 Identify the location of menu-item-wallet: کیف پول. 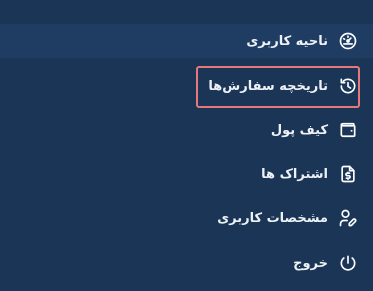
(315, 130).